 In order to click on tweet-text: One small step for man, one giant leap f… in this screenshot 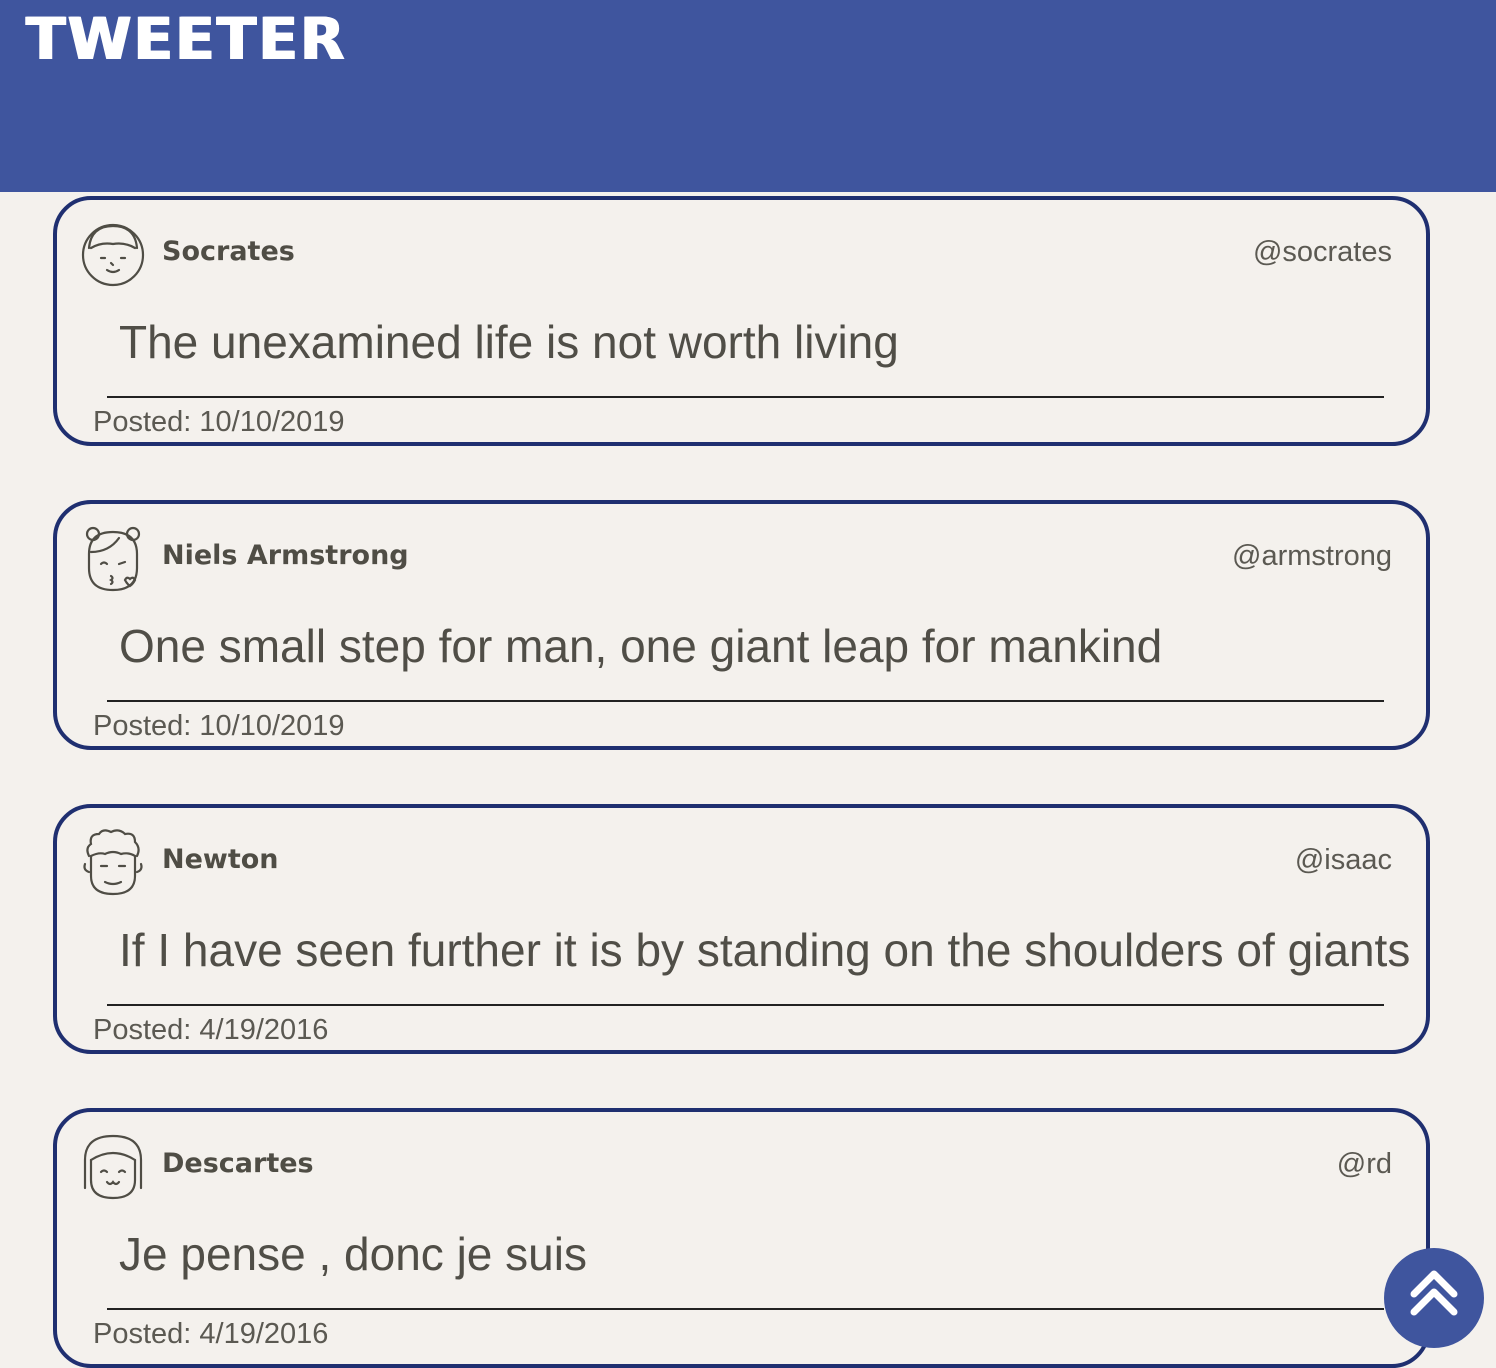, I will do `click(641, 646)`.